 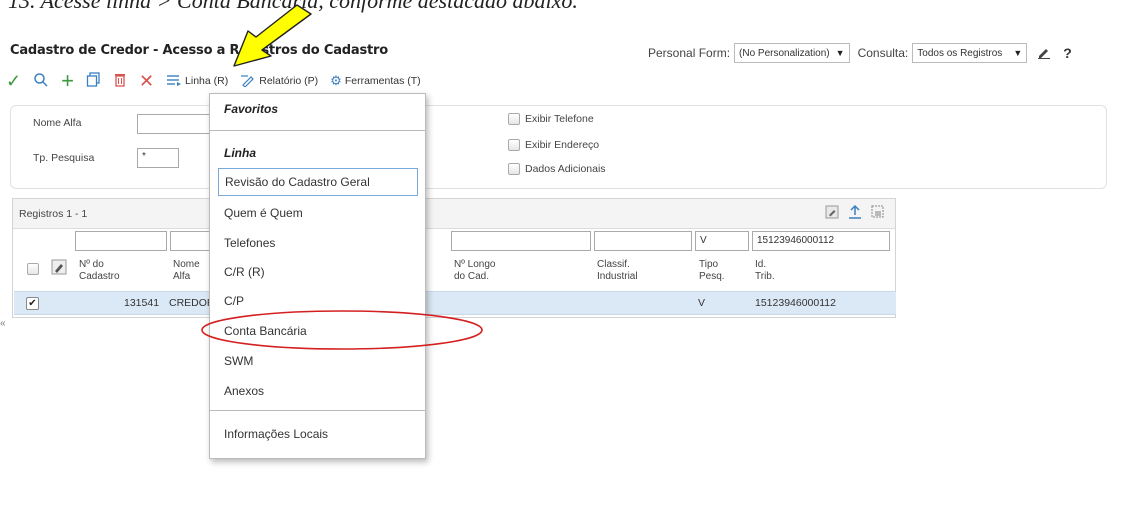 I want to click on highlight-circle, so click(x=342, y=330).